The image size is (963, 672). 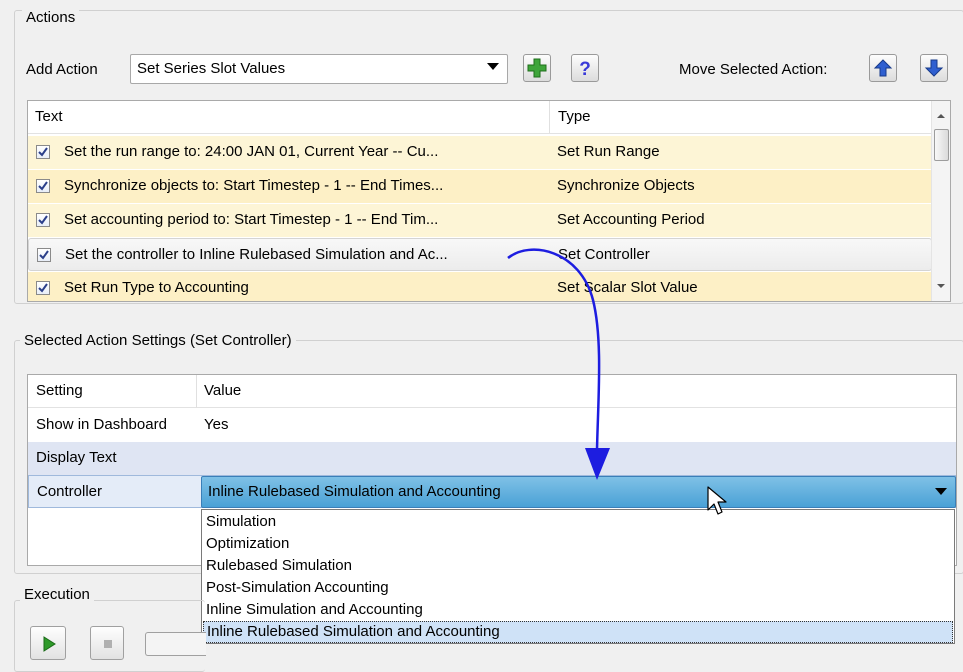 I want to click on column-header-type: Type, so click(x=574, y=116).